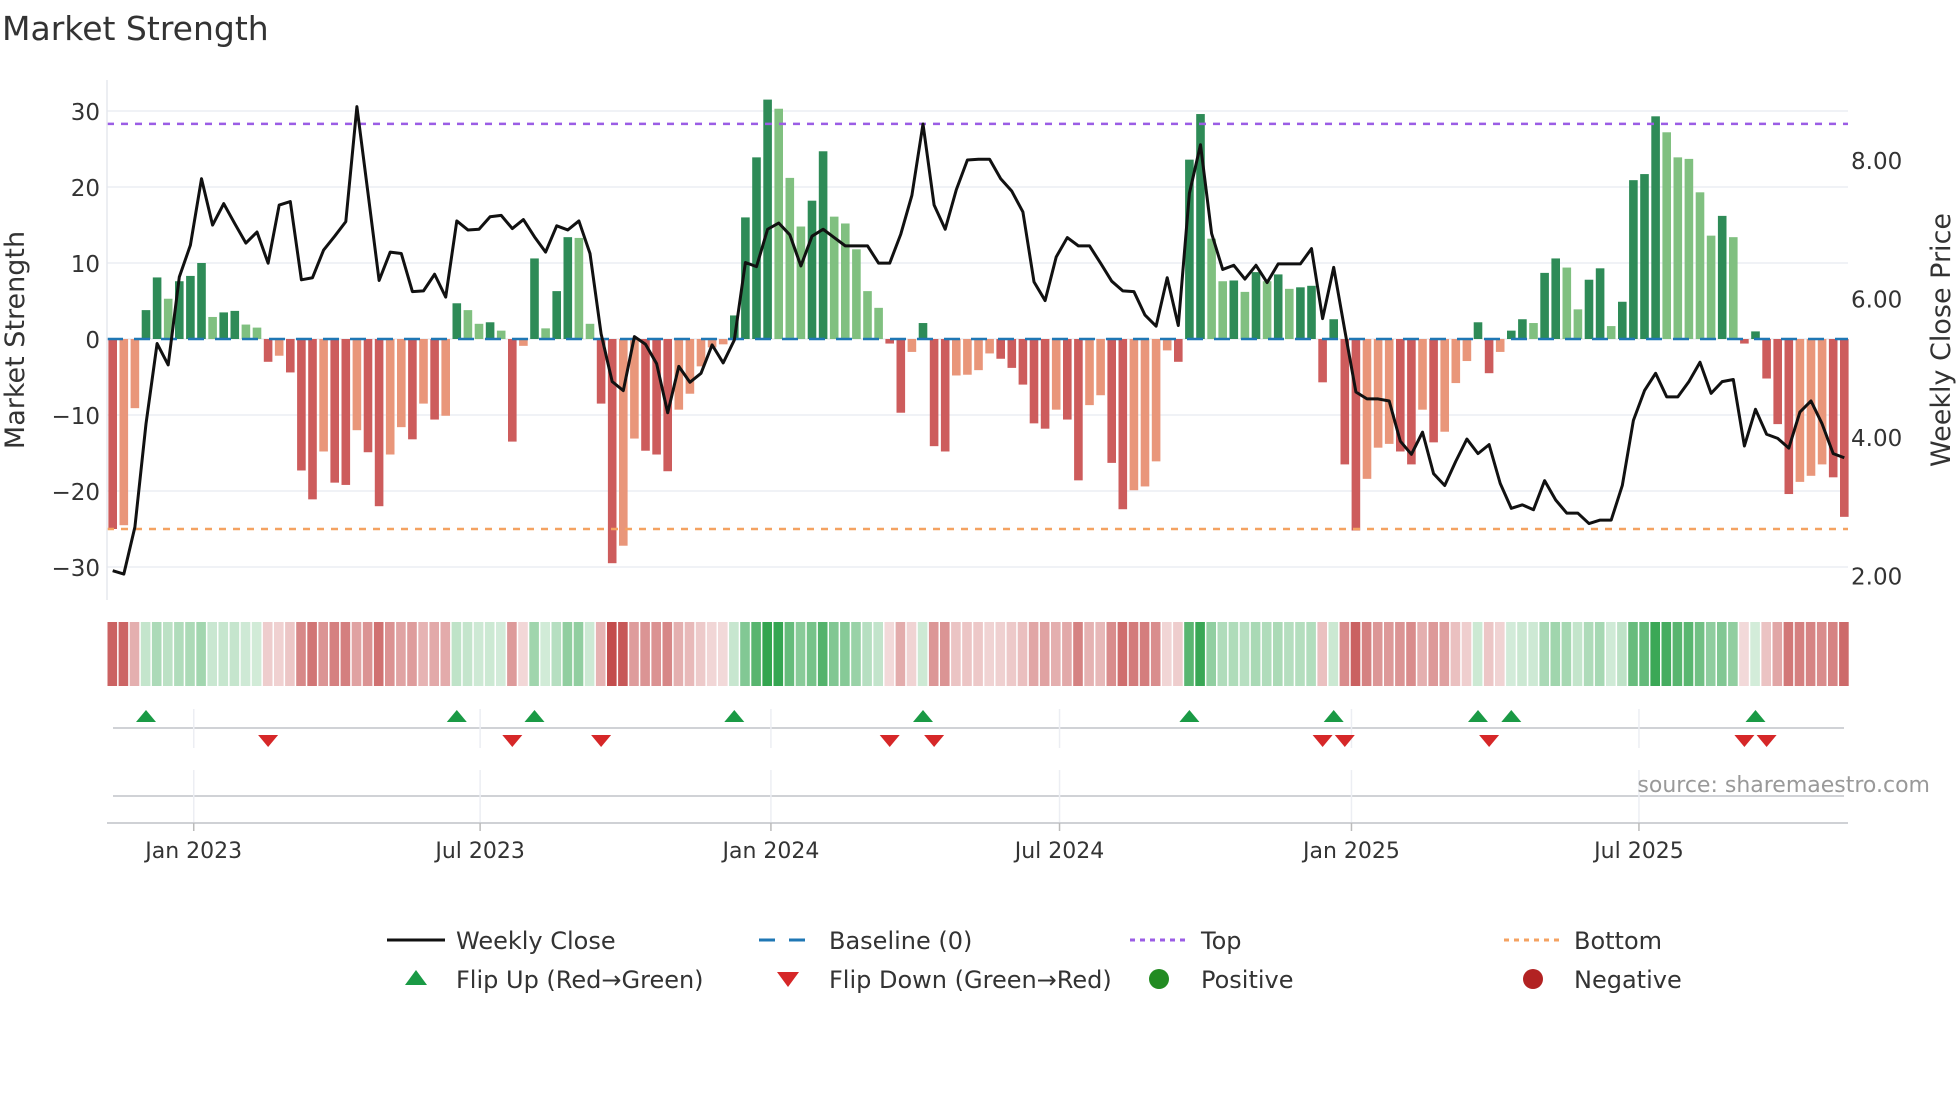 This screenshot has width=1960, height=1106. What do you see at coordinates (769, 851) in the screenshot?
I see `x-tick-label: Jan 2024` at bounding box center [769, 851].